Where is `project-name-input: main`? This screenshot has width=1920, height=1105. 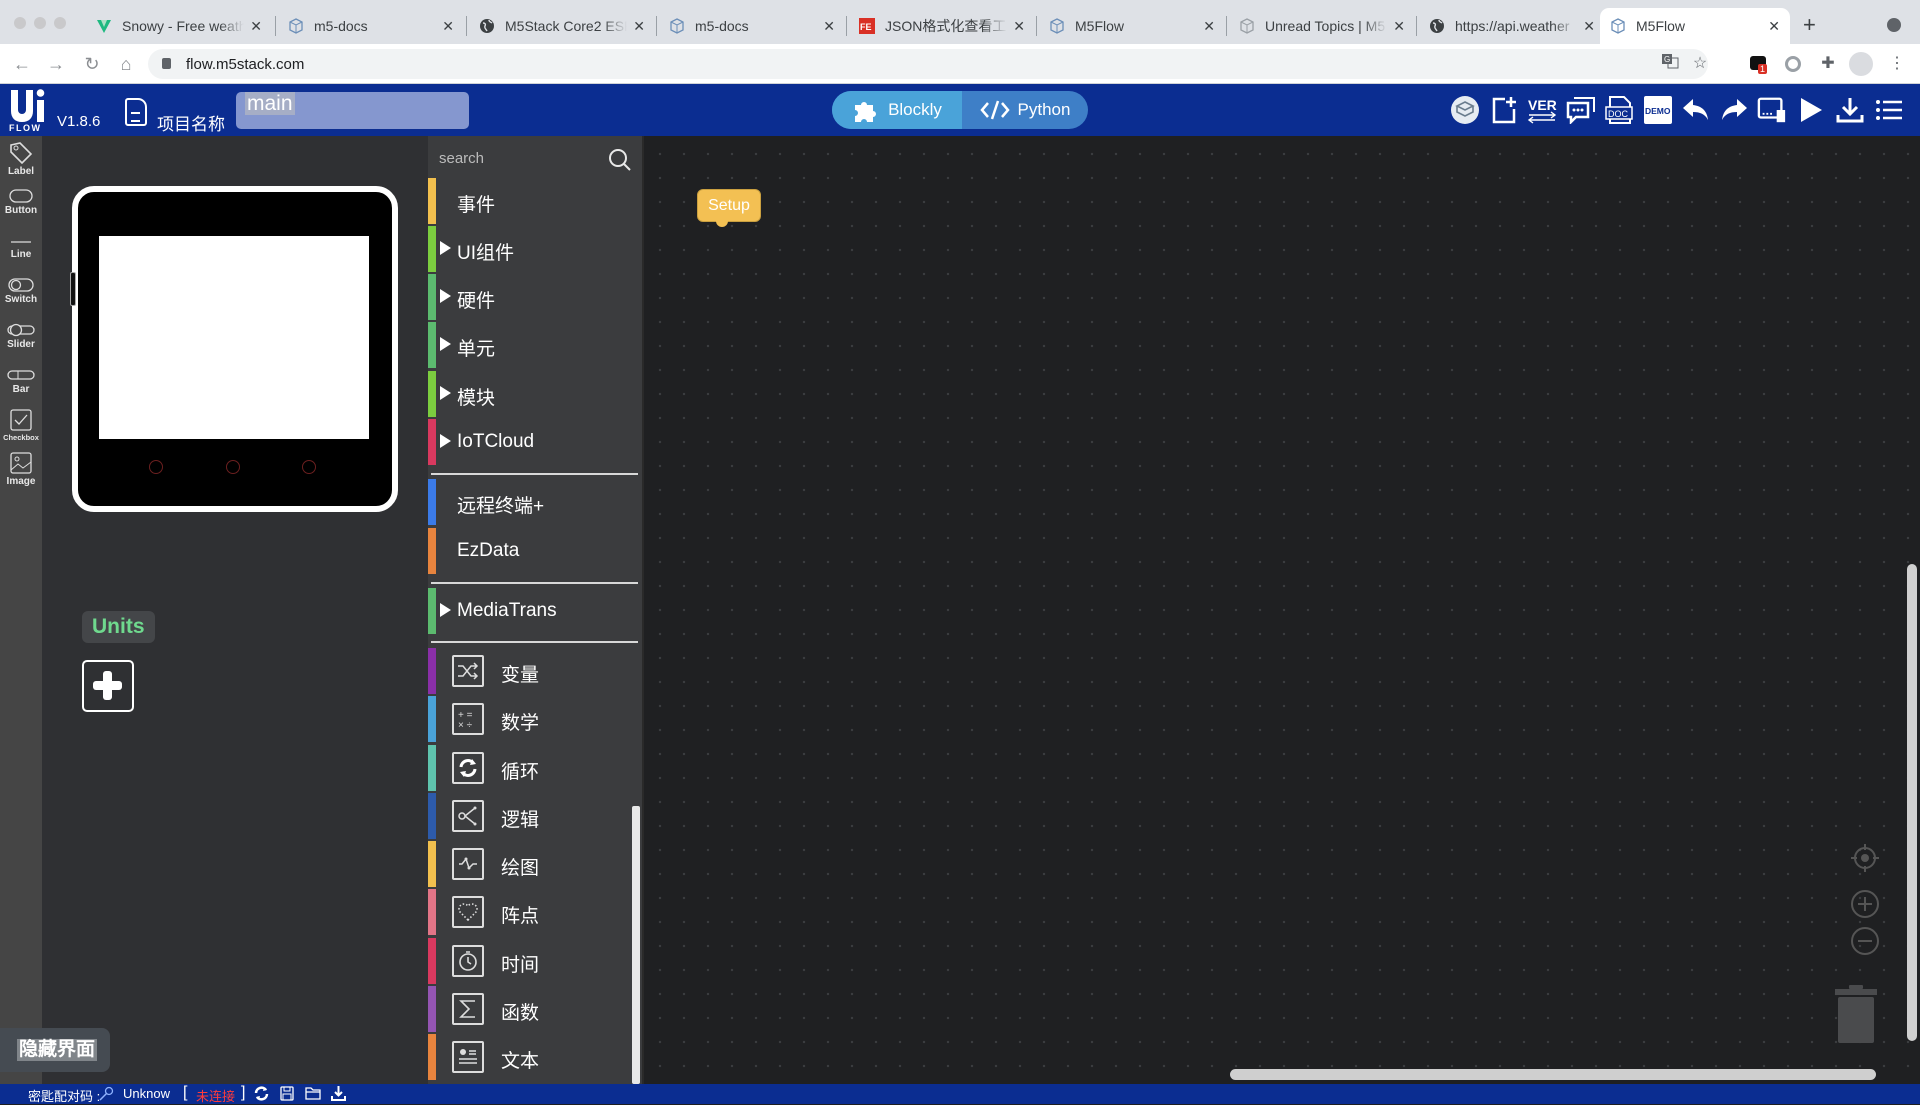
project-name-input: main is located at coordinates (352, 110).